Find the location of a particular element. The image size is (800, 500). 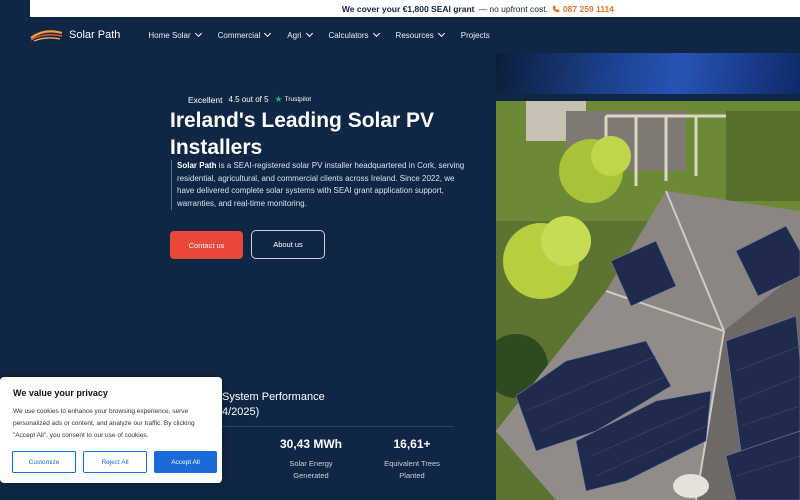

stat-value: 16,61+ is located at coordinates (412, 444).